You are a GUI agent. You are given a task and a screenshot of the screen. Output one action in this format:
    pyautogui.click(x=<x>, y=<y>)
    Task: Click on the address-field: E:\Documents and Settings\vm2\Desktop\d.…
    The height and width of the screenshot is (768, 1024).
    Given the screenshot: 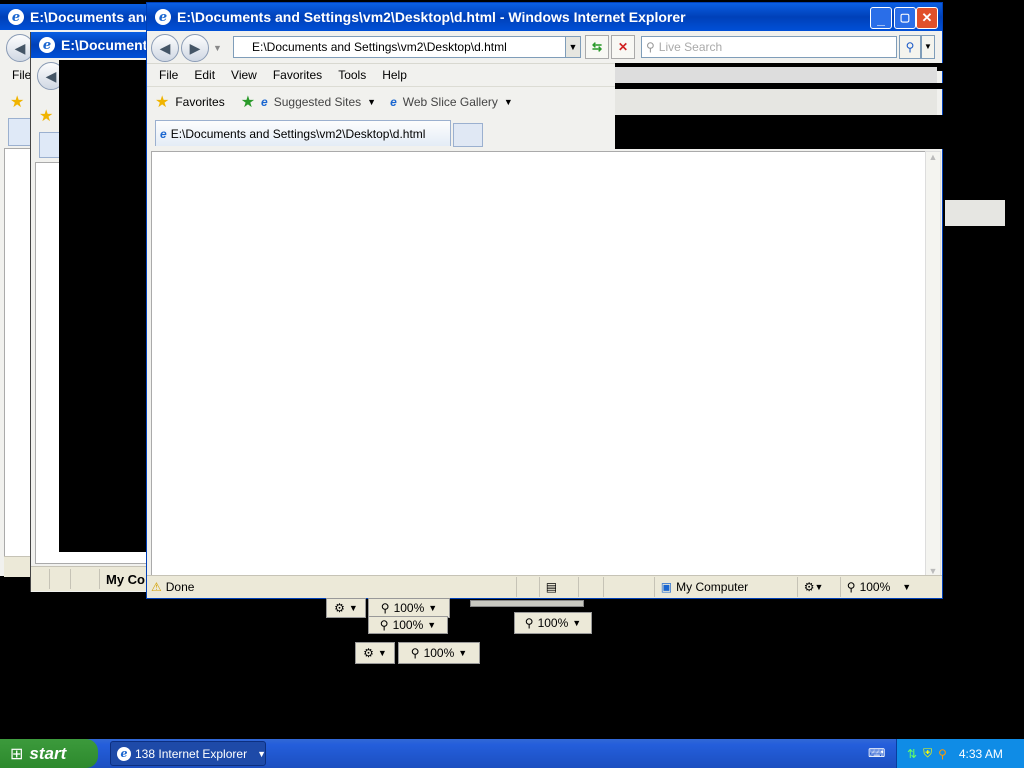 What is the action you would take?
    pyautogui.click(x=400, y=47)
    